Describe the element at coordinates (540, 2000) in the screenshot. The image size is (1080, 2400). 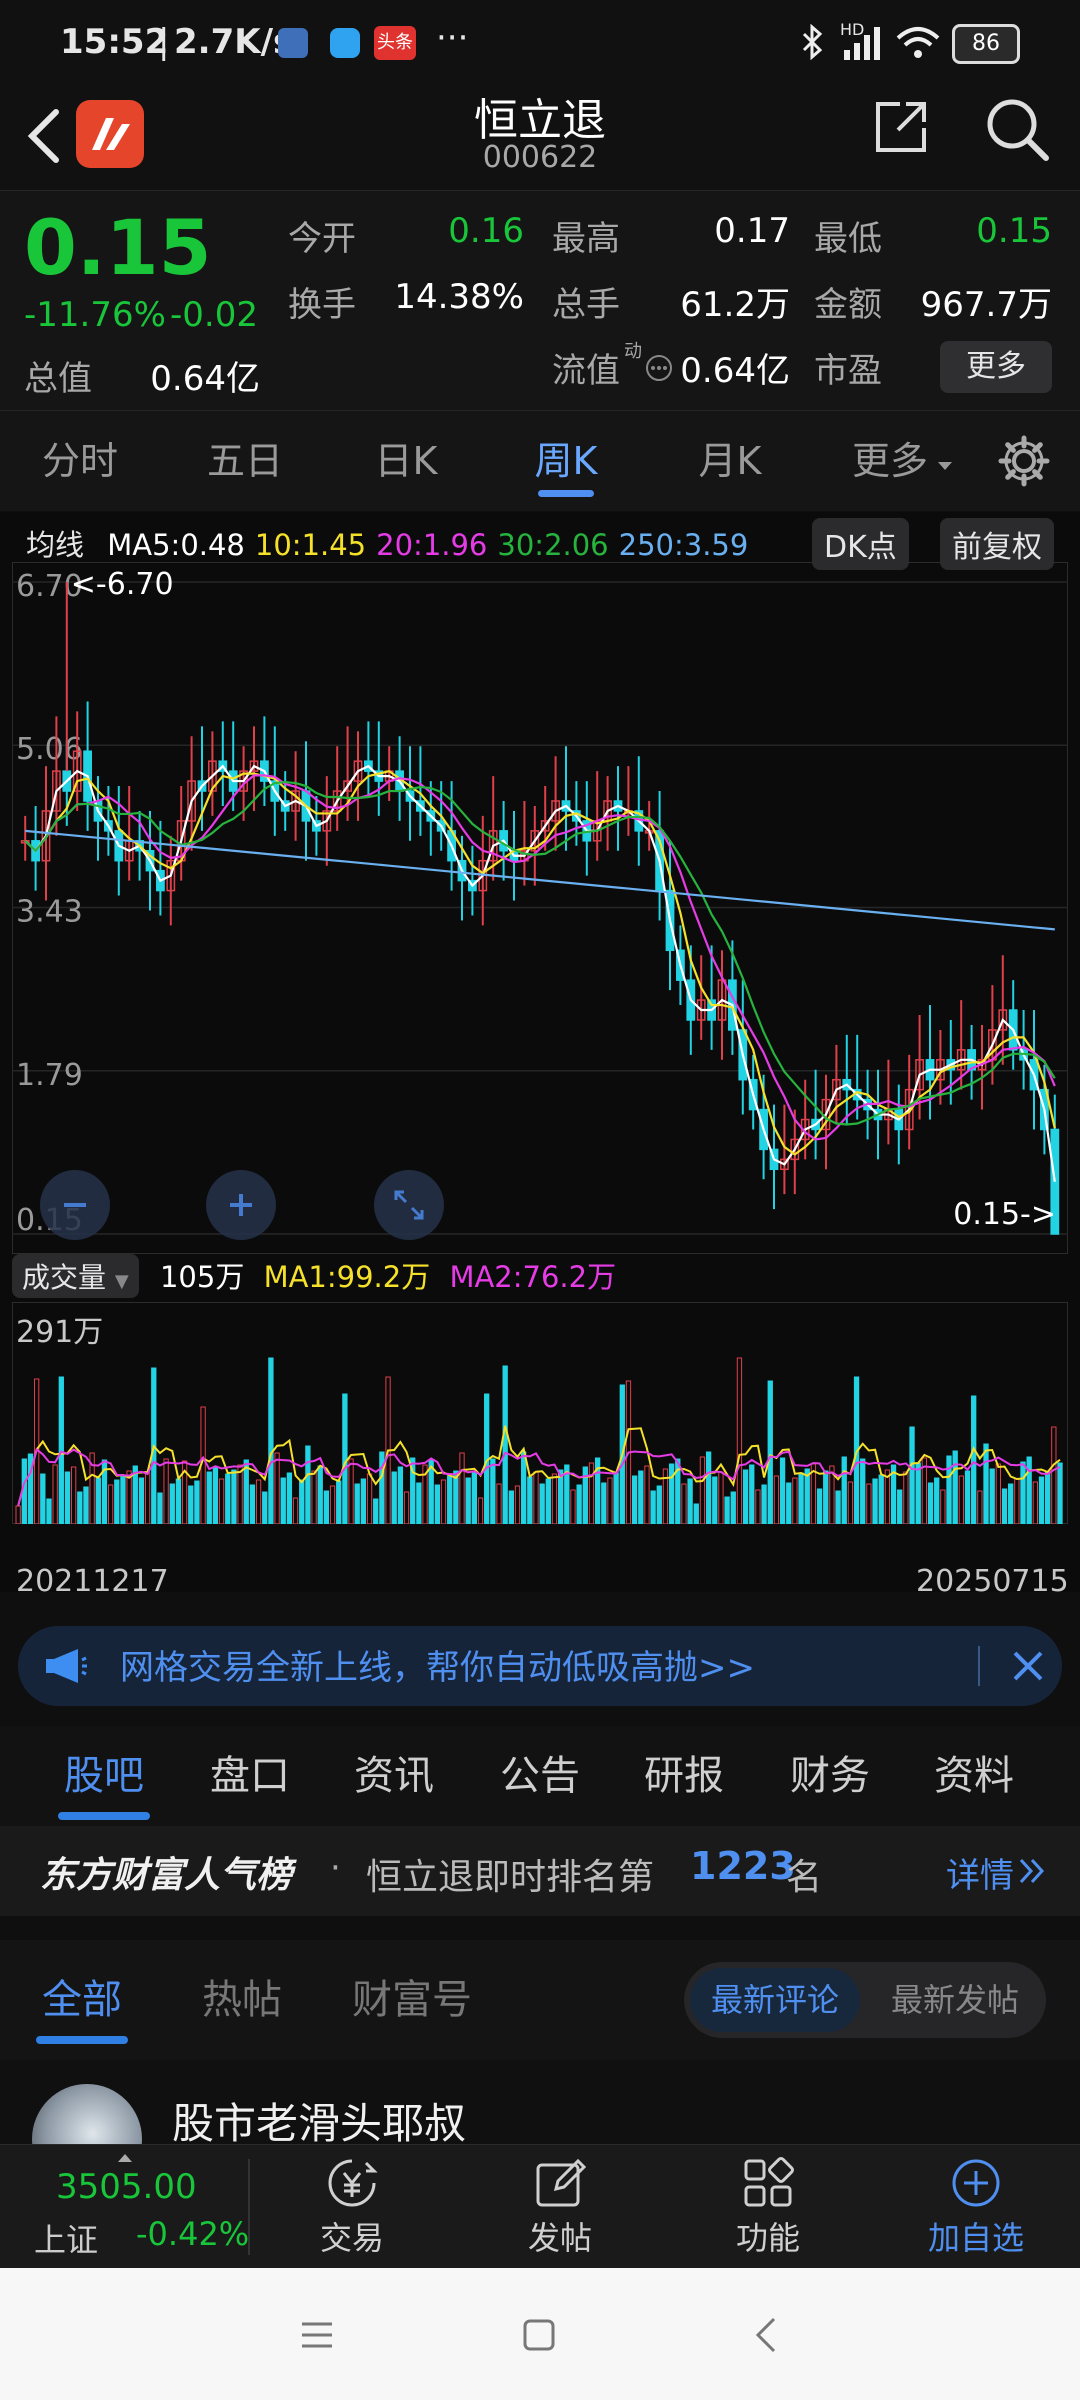
I see `feed-tabs: 全部 热帖 财富号 最新评论 最新发帖` at that location.